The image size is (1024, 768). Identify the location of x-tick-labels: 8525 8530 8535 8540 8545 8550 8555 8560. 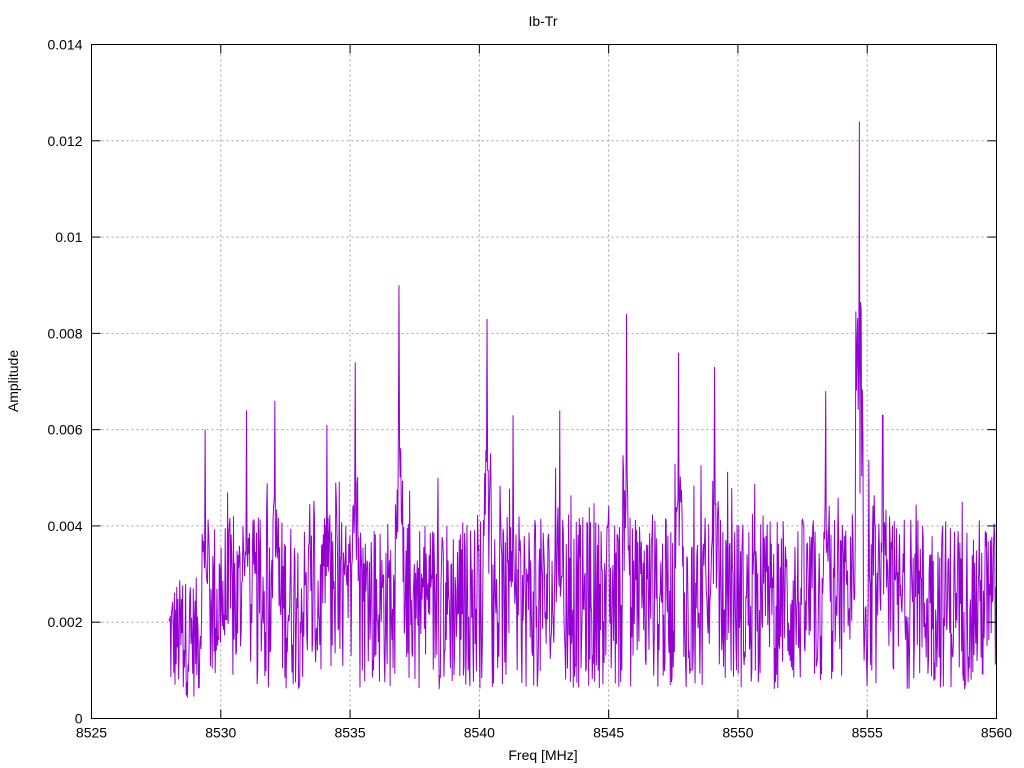
(544, 733).